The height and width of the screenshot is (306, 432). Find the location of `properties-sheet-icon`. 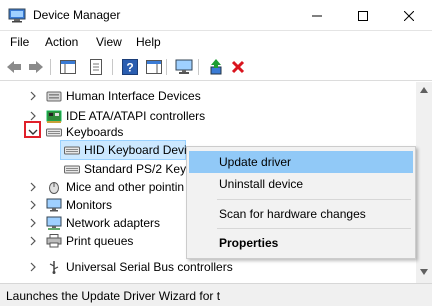

properties-sheet-icon is located at coordinates (96, 67).